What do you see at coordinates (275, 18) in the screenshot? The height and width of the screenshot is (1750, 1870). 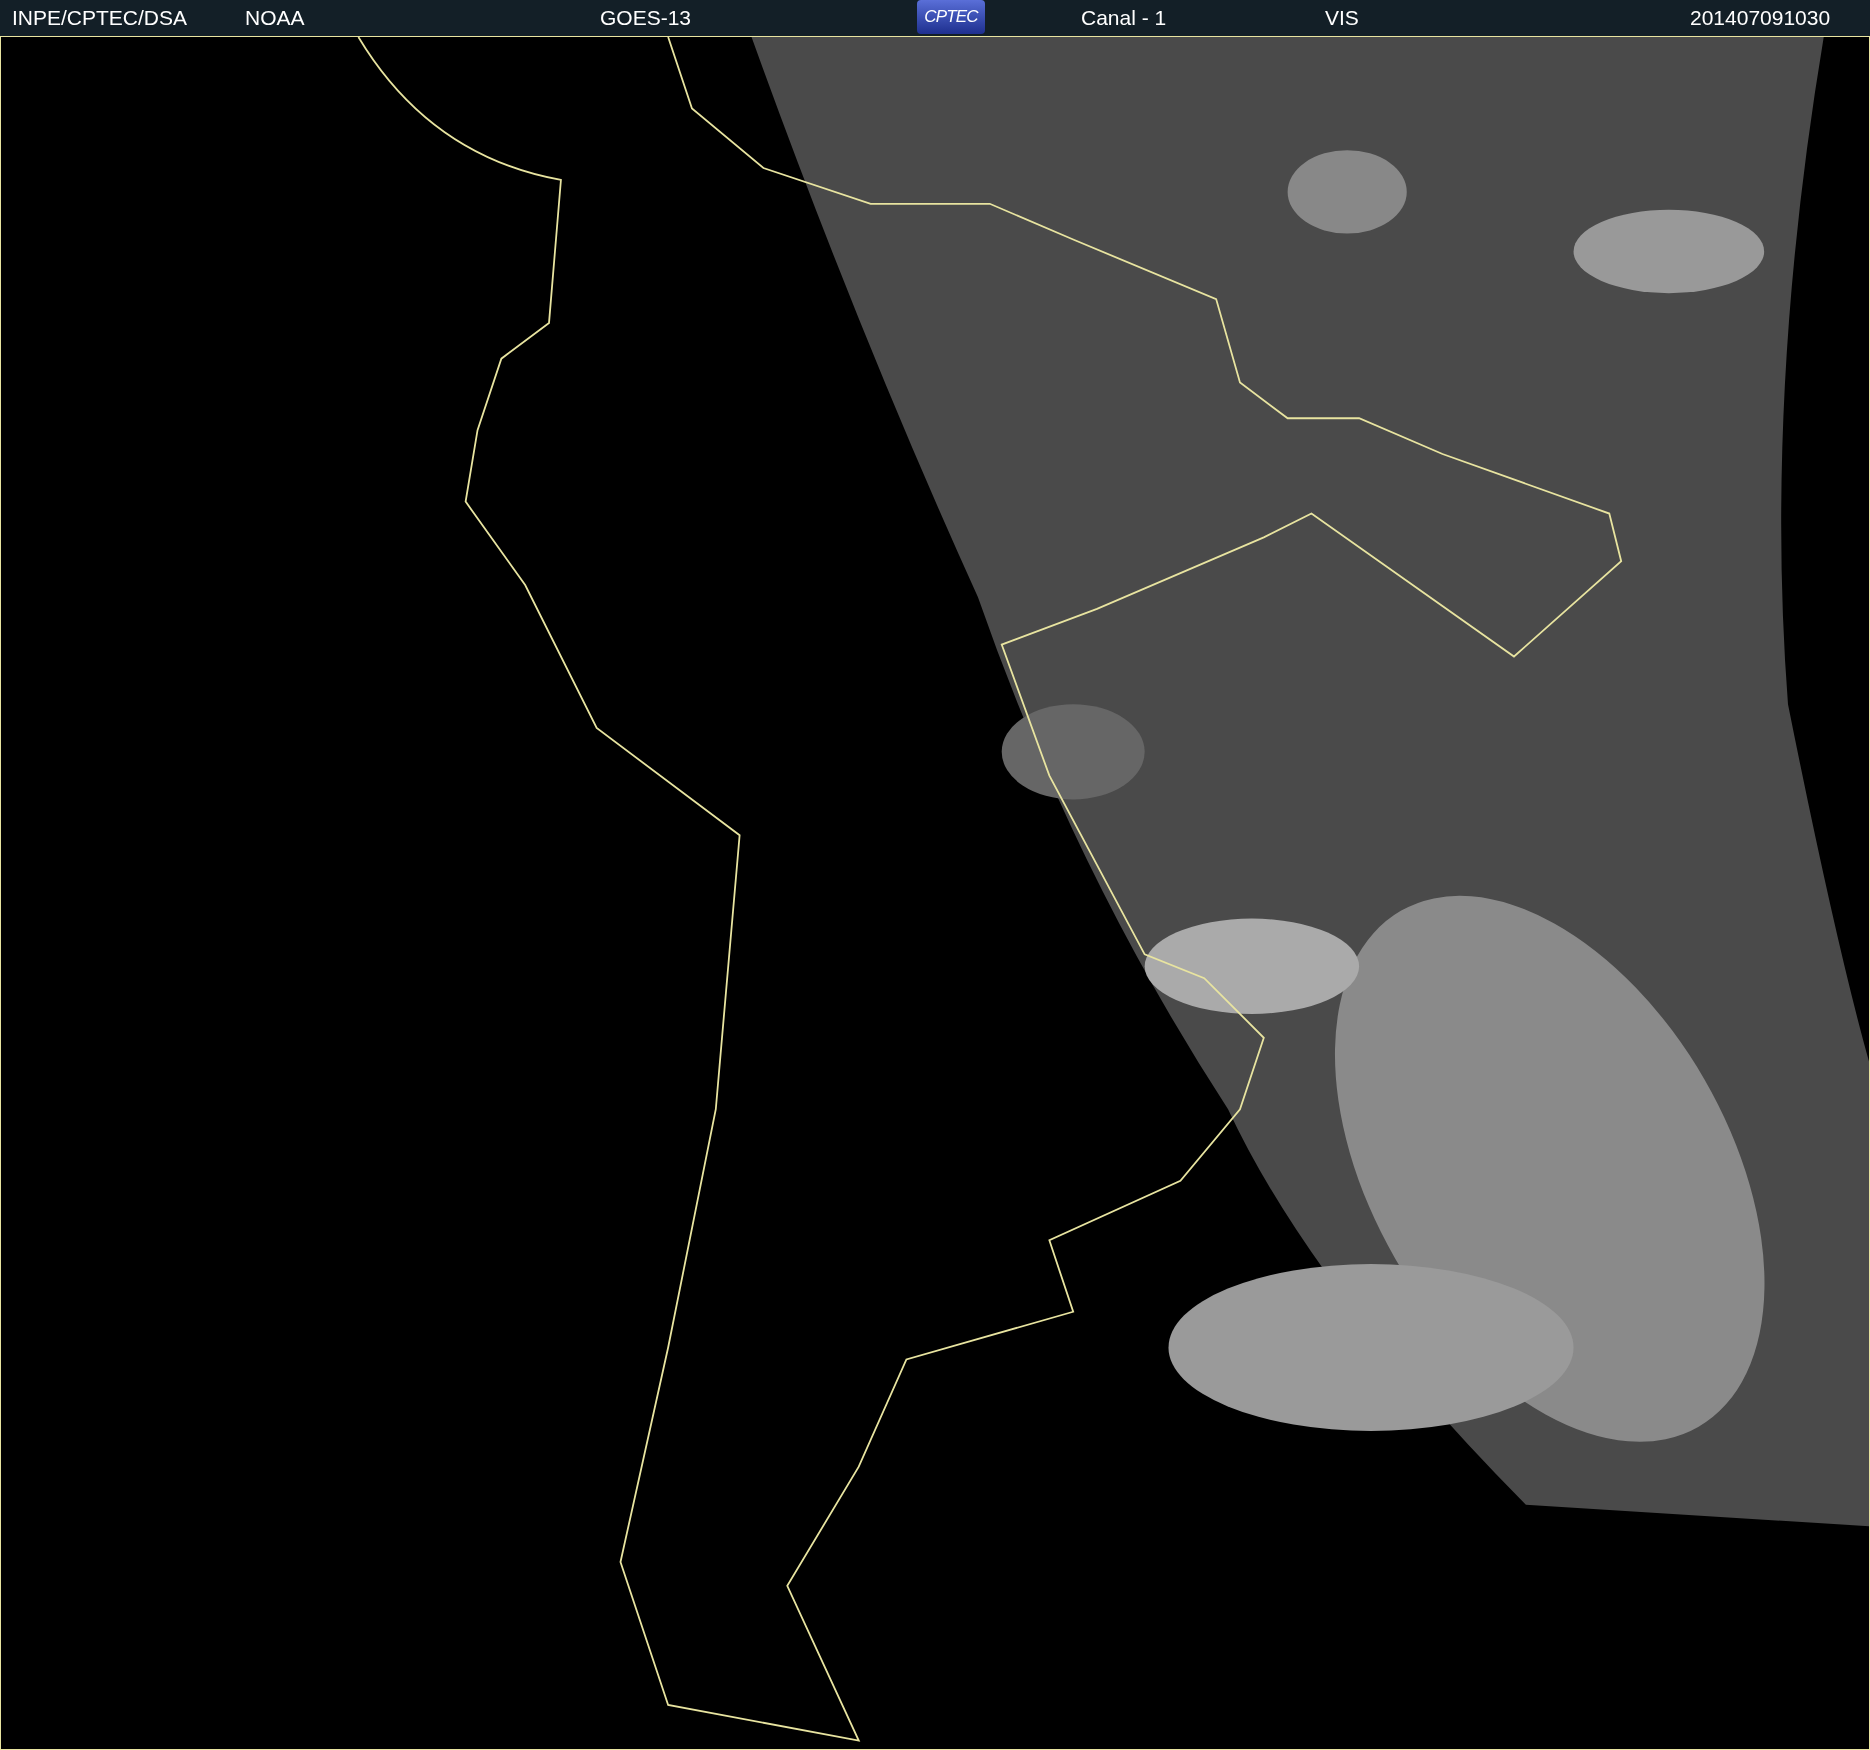 I see `header-label: NOAA` at bounding box center [275, 18].